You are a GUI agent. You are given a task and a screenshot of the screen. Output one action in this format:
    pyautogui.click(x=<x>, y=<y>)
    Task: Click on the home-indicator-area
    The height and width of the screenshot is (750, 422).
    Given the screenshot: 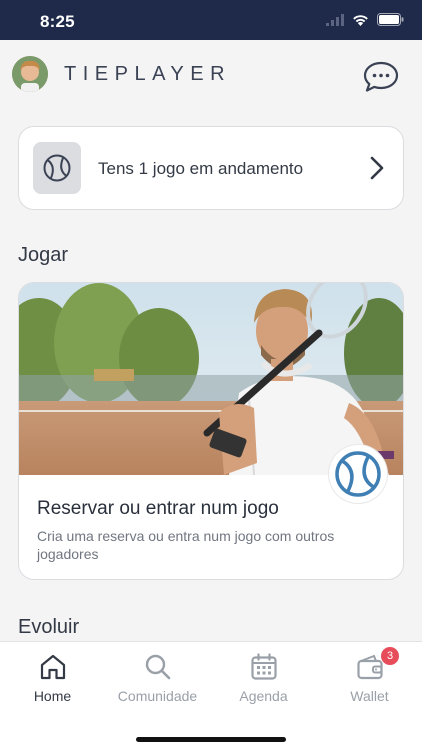 What is the action you would take?
    pyautogui.click(x=211, y=733)
    